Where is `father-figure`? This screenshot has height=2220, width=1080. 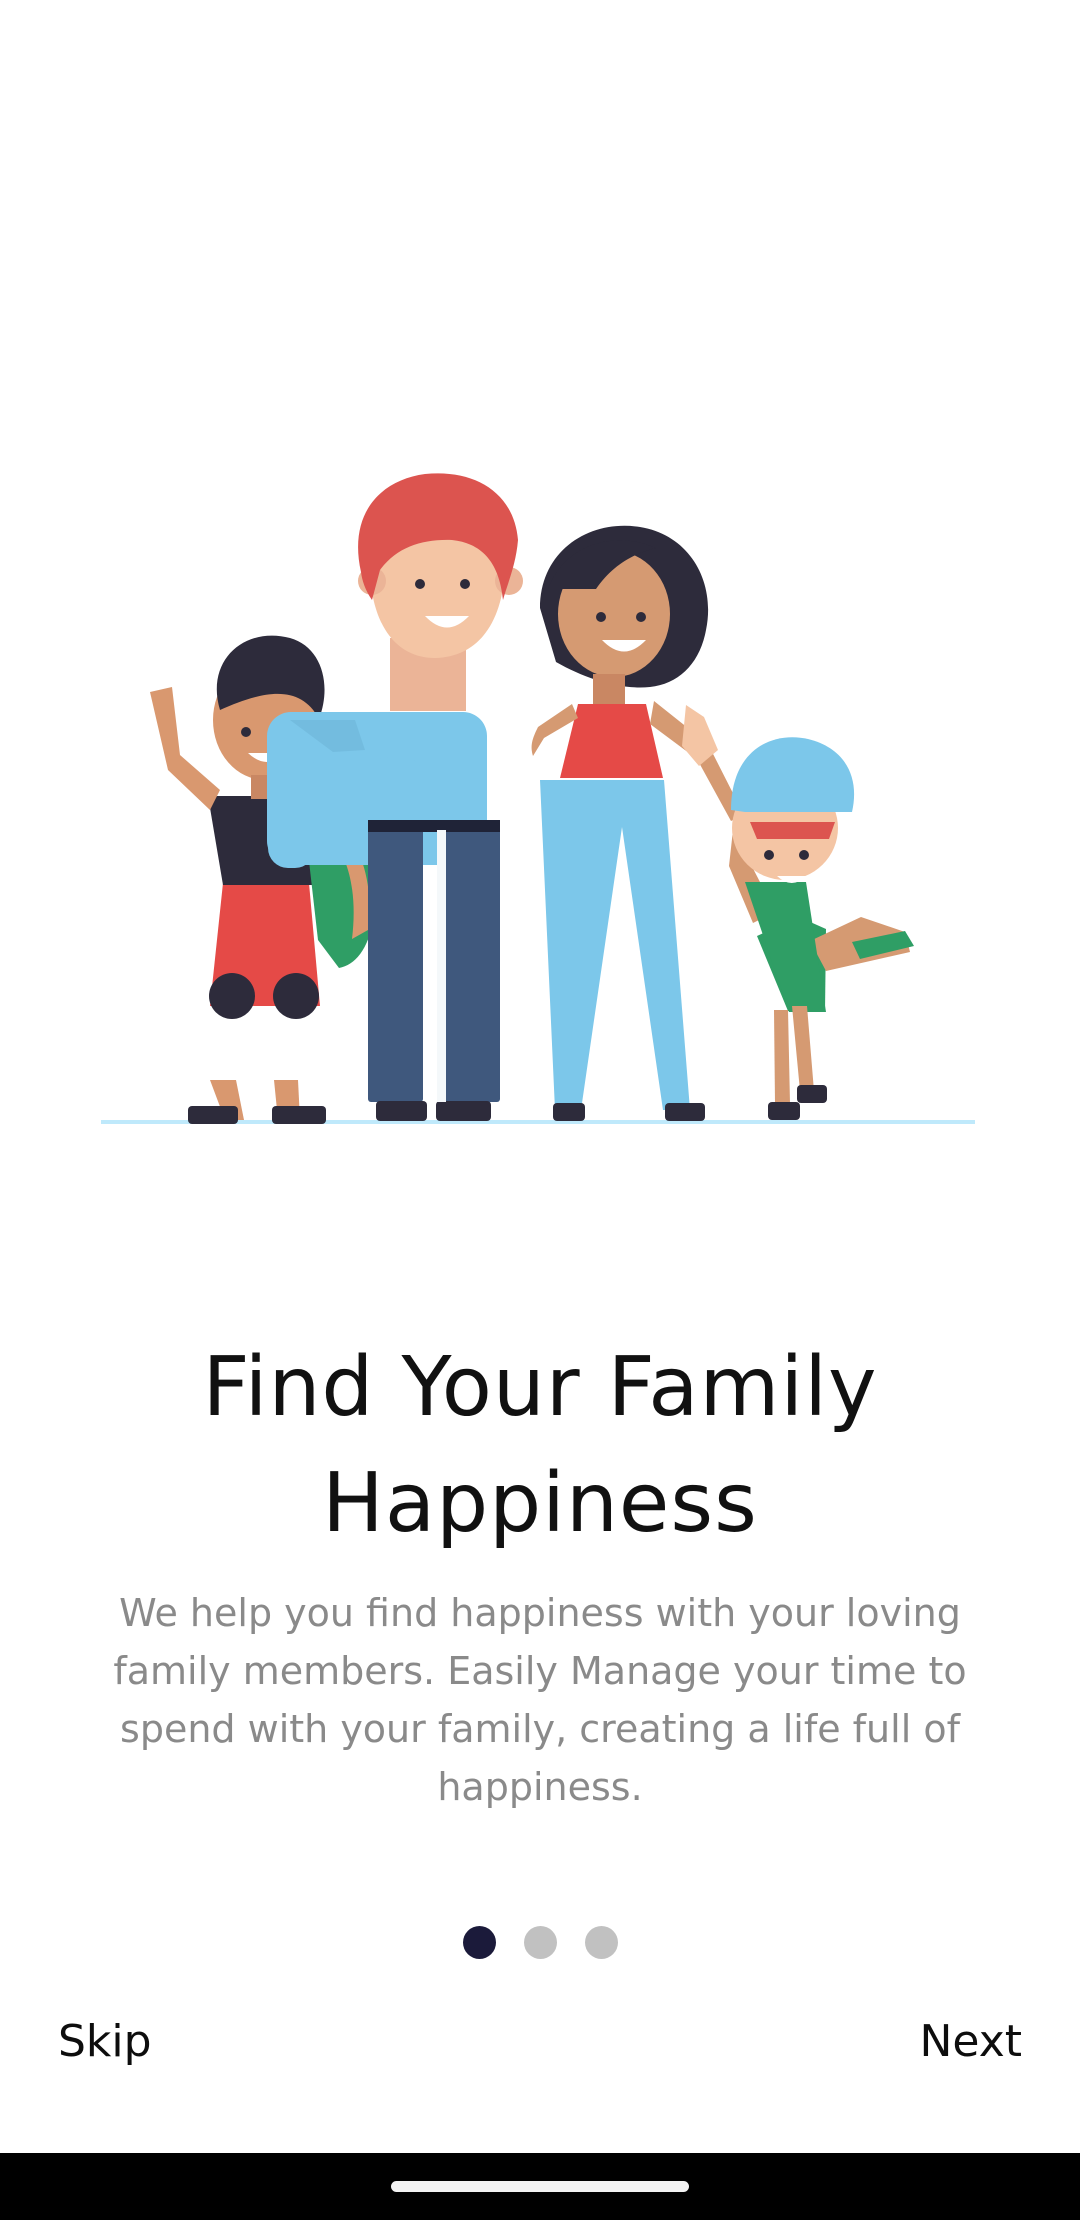 father-figure is located at coordinates (395, 797).